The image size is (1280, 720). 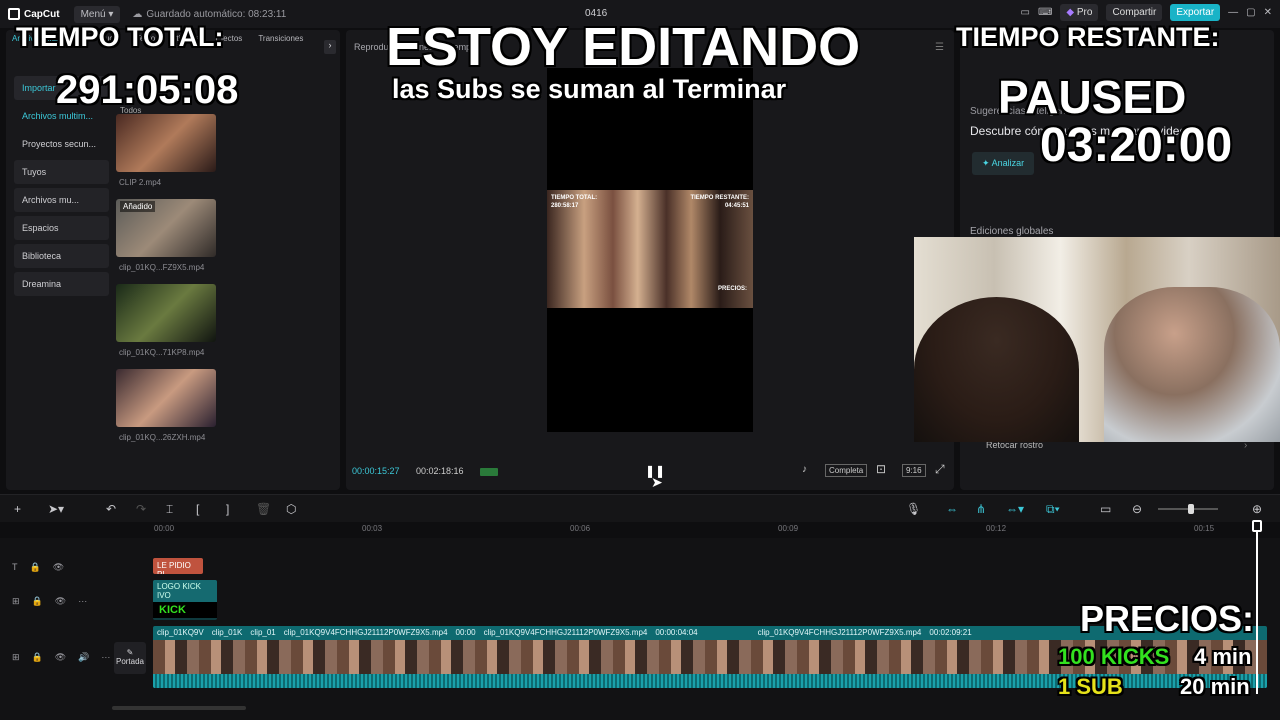 I want to click on maximize-icon: ▢, so click(x=1250, y=12).